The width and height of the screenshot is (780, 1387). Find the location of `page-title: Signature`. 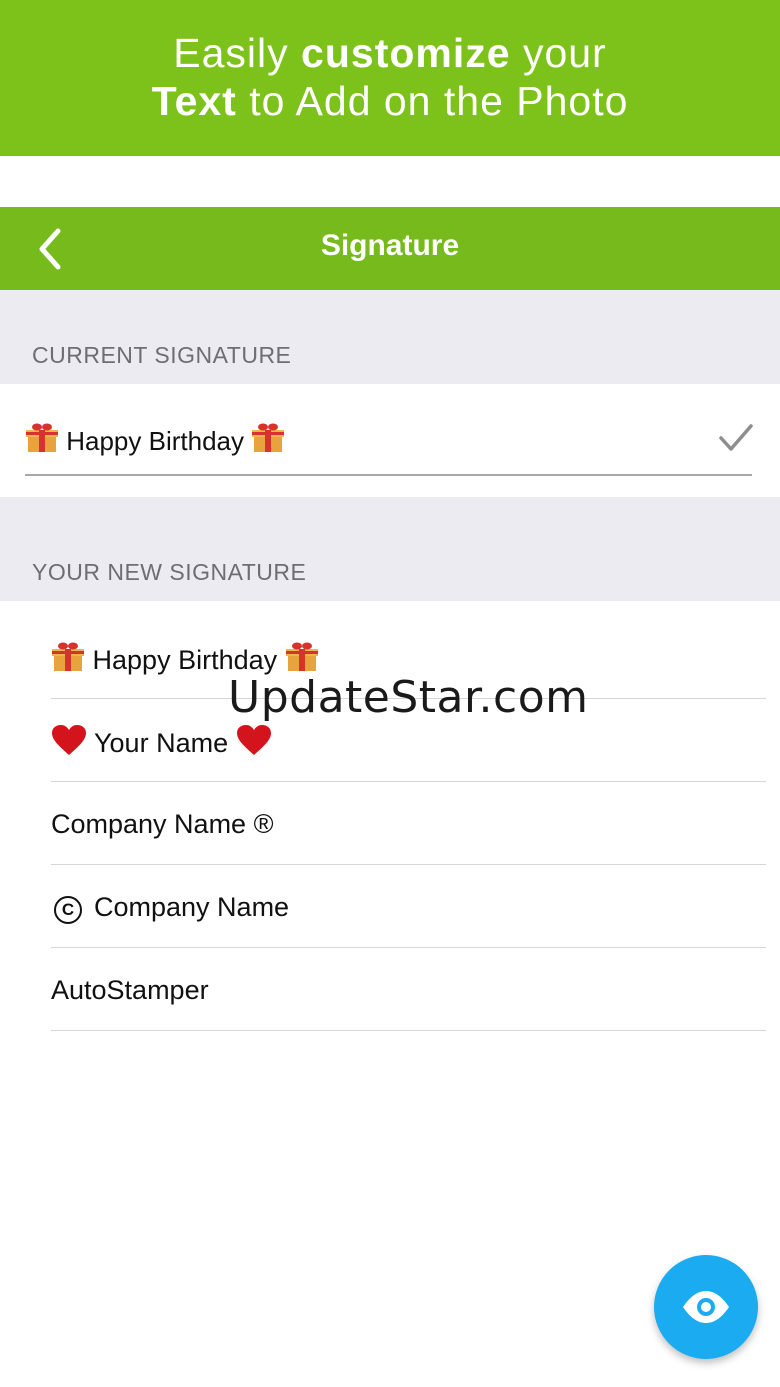

page-title: Signature is located at coordinates (390, 245).